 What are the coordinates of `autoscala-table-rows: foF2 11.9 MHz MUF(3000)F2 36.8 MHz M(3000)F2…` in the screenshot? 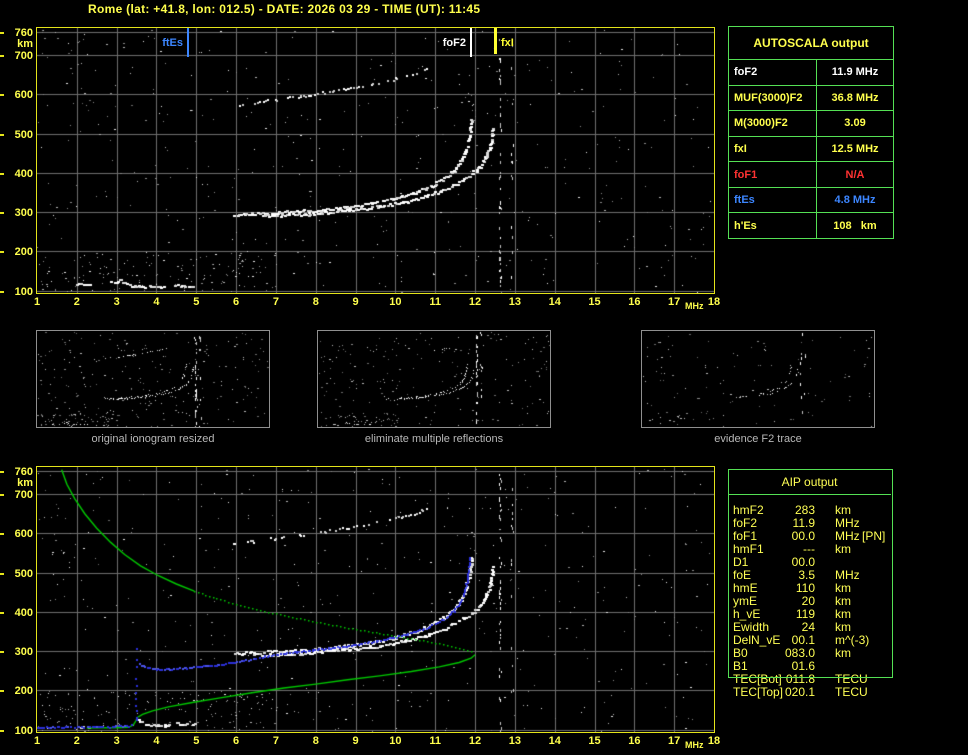 It's located at (811, 149).